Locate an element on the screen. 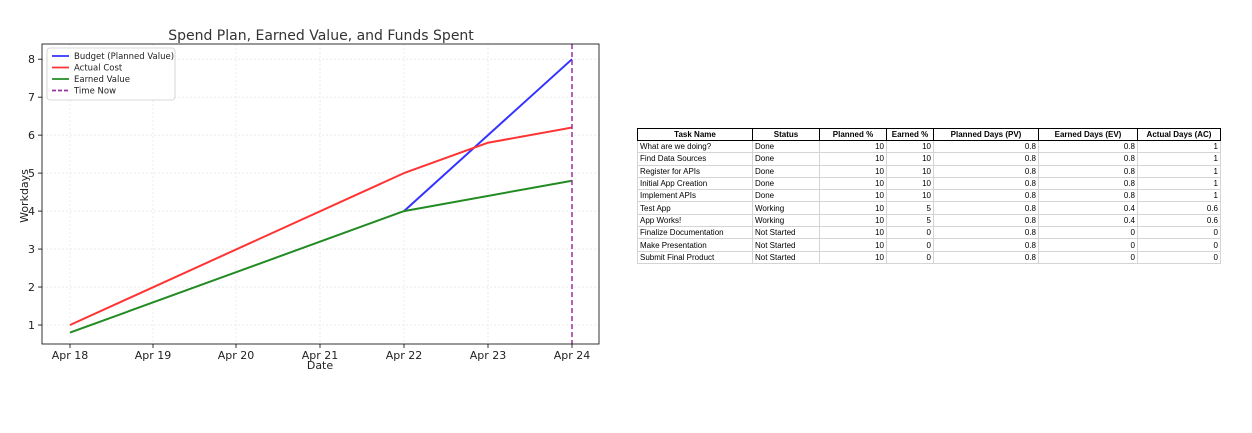 Image resolution: width=1252 pixels, height=433 pixels. x-tick-label: Apr 23 is located at coordinates (488, 355).